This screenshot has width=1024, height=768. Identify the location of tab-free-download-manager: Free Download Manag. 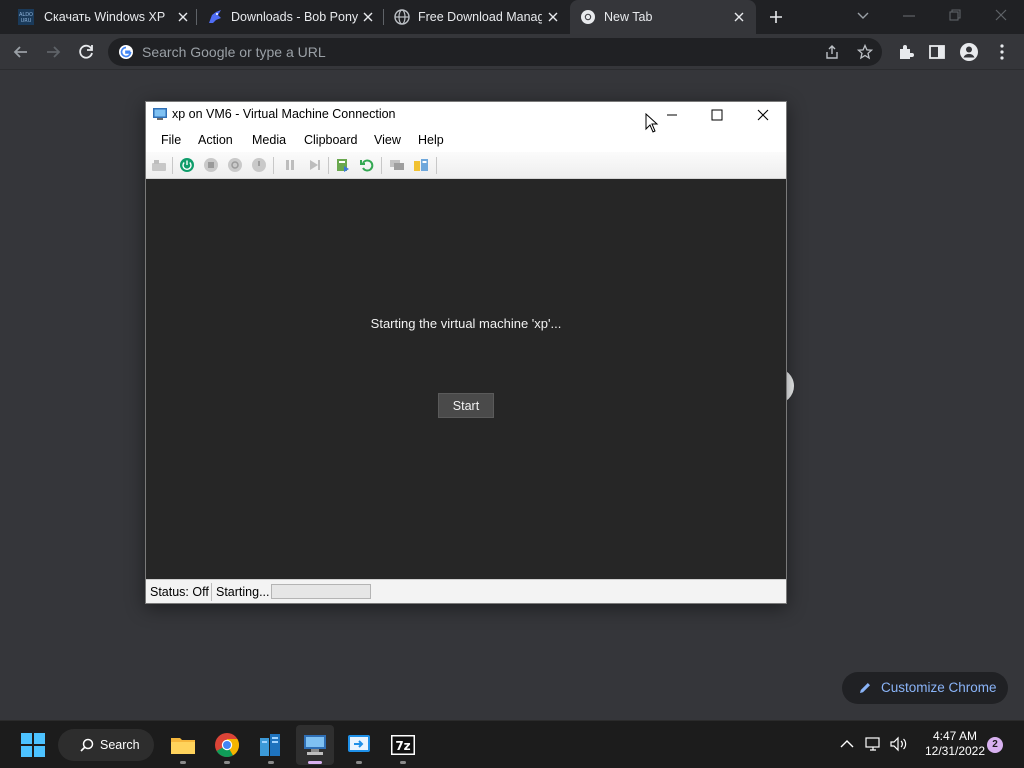
(477, 17).